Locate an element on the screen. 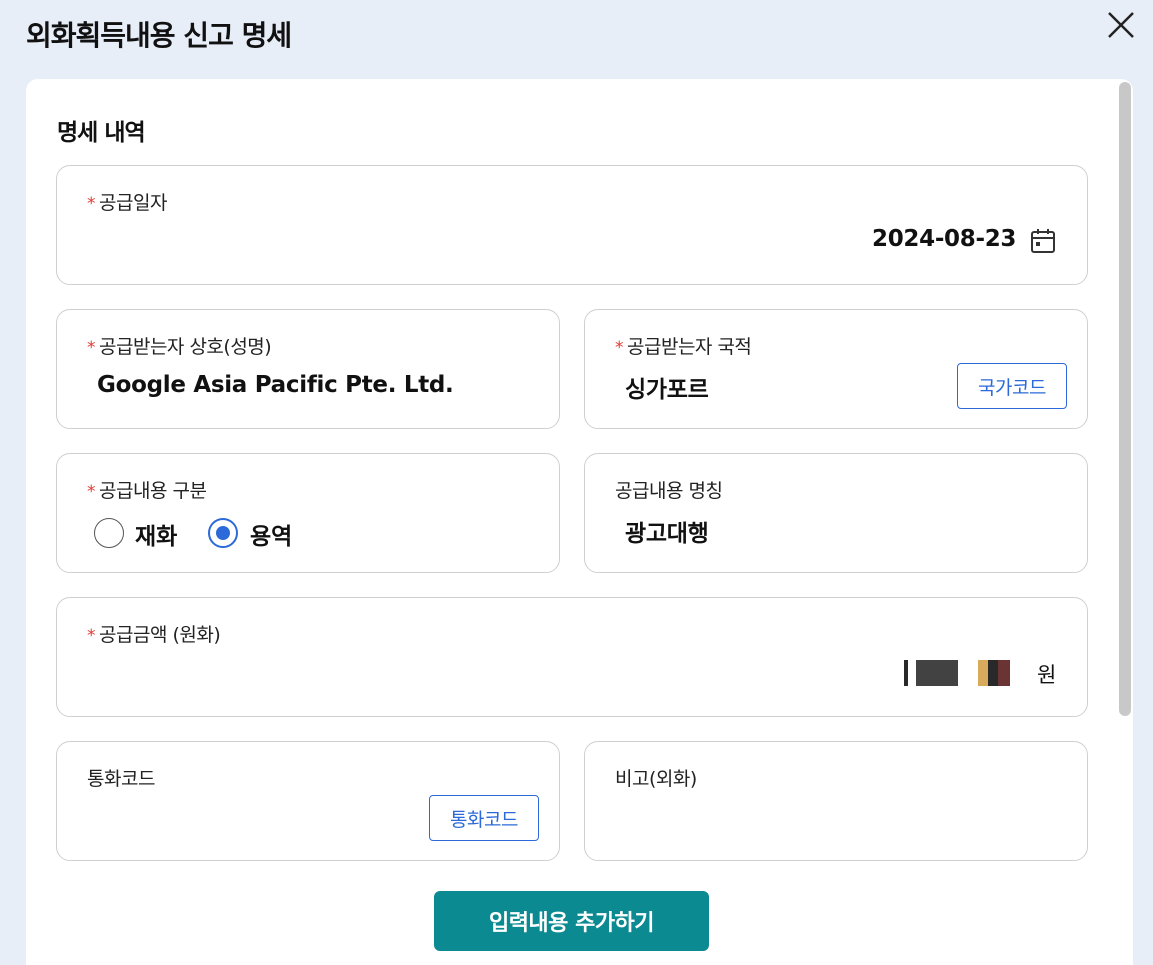 The image size is (1153, 965). radio-goods is located at coordinates (109, 533).